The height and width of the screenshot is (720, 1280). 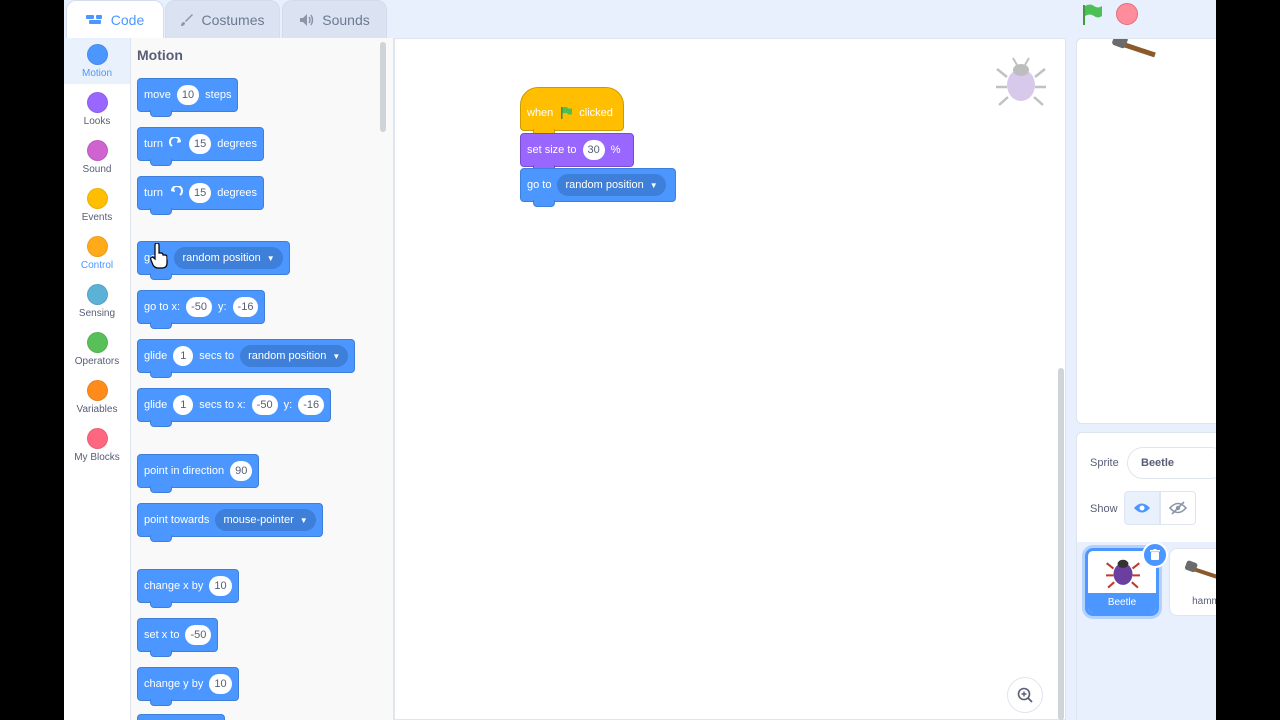 What do you see at coordinates (159, 256) in the screenshot?
I see `mouse-cursor-icon` at bounding box center [159, 256].